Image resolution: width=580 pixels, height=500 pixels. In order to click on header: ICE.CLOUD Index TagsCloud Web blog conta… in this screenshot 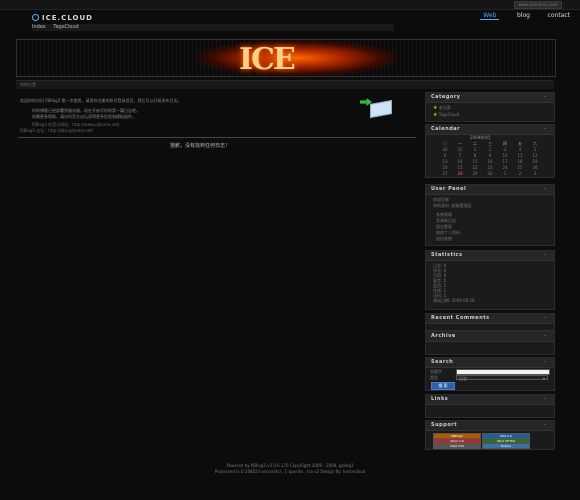, I will do `click(297, 22)`.